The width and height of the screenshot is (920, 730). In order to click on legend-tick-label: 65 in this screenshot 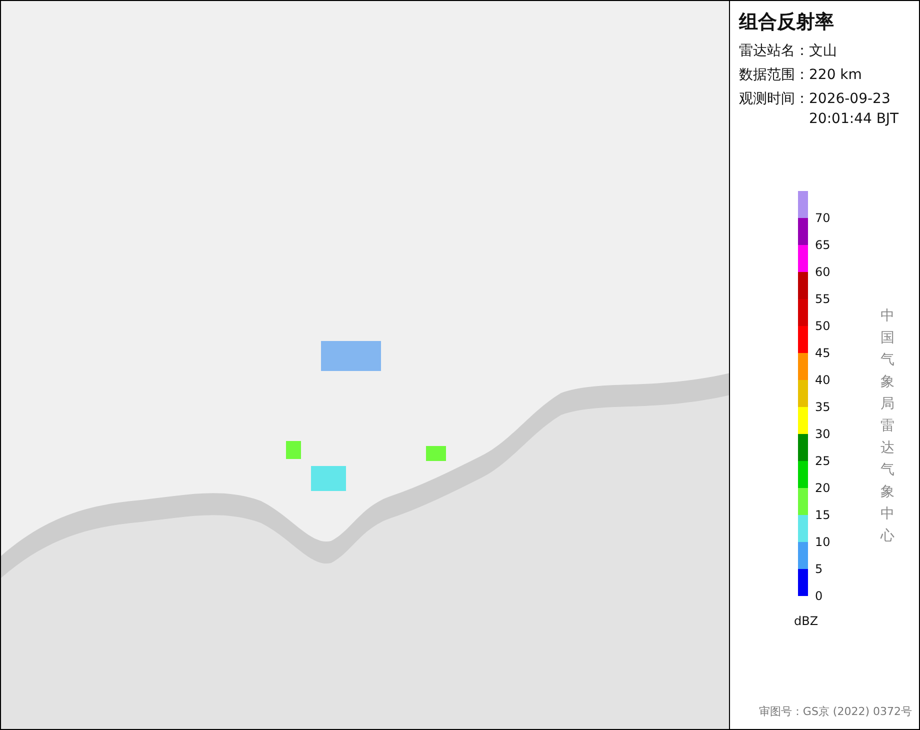, I will do `click(822, 245)`.